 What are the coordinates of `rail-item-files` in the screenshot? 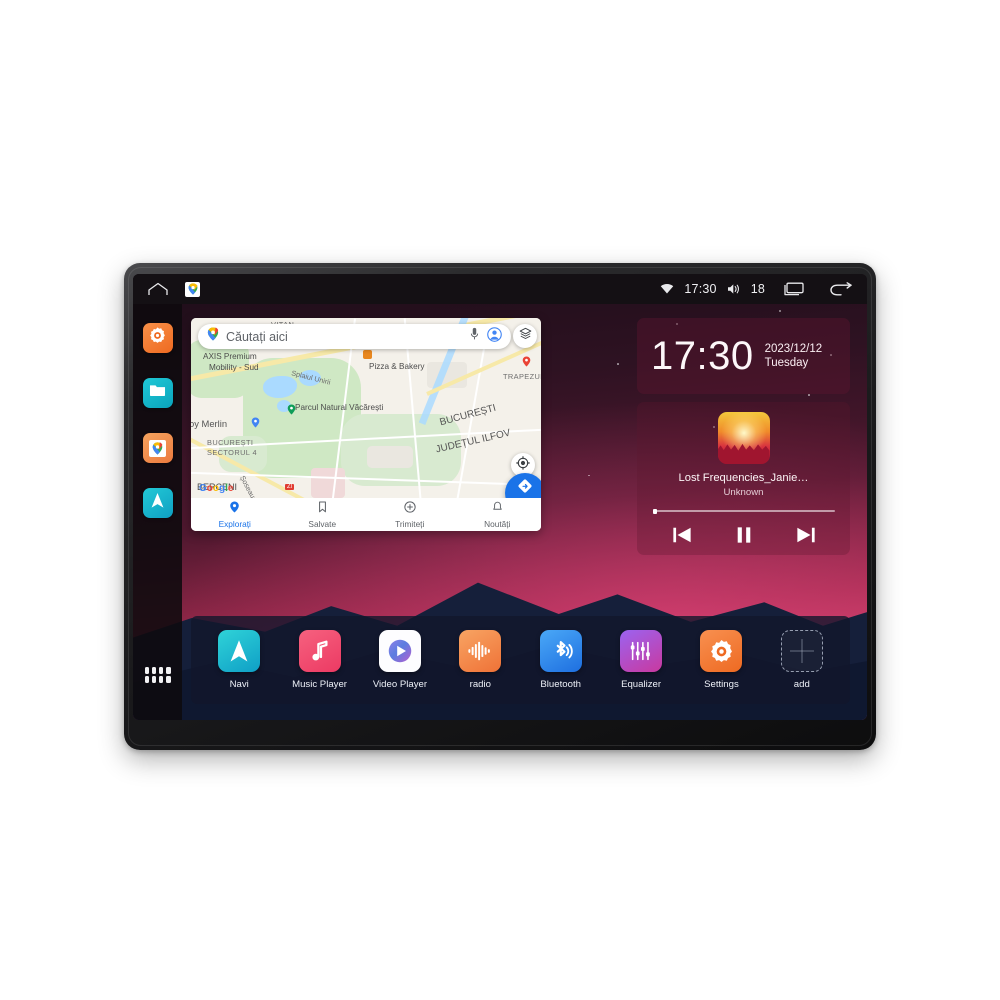 It's located at (157, 393).